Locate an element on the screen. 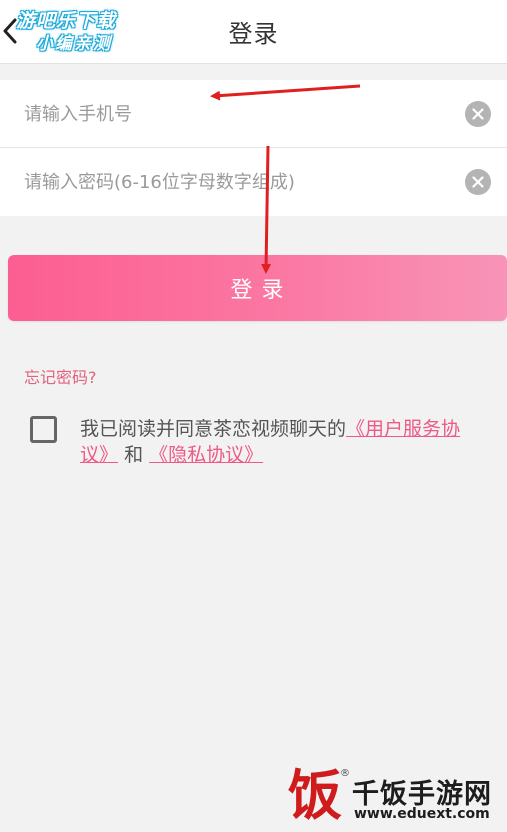 The height and width of the screenshot is (832, 507). clear-password-button is located at coordinates (478, 182).